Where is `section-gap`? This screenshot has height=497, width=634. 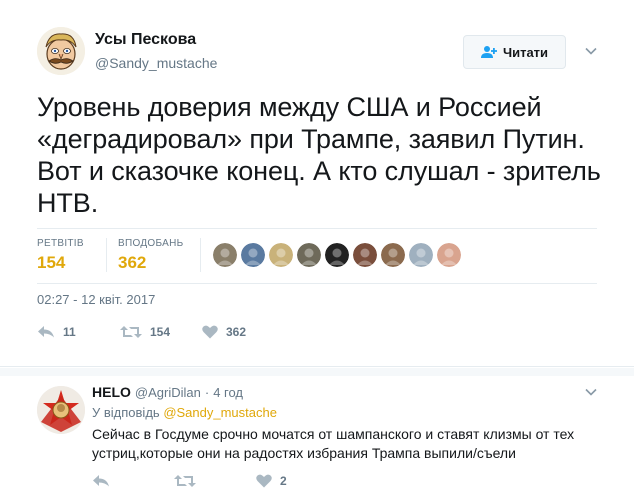 section-gap is located at coordinates (317, 372).